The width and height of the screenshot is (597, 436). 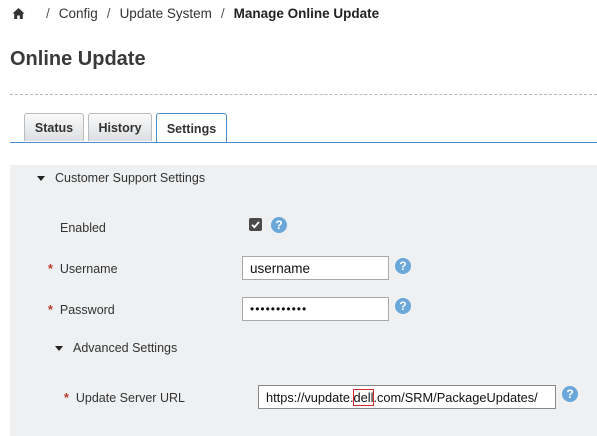 I want to click on url-prefix: https://vupdate., so click(x=310, y=397).